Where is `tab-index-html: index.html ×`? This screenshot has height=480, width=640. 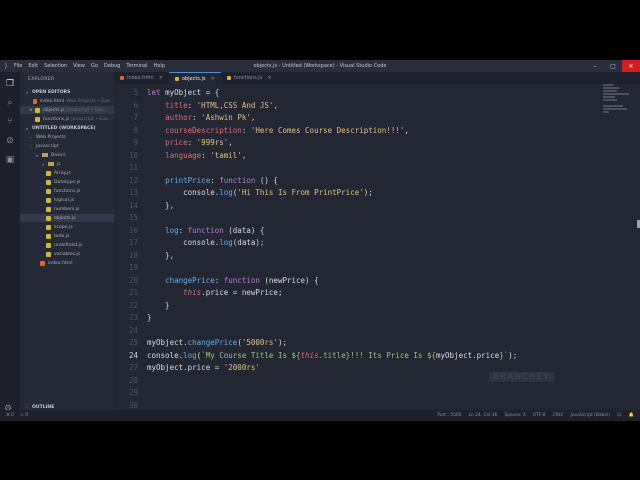 tab-index-html: index.html × is located at coordinates (141, 78).